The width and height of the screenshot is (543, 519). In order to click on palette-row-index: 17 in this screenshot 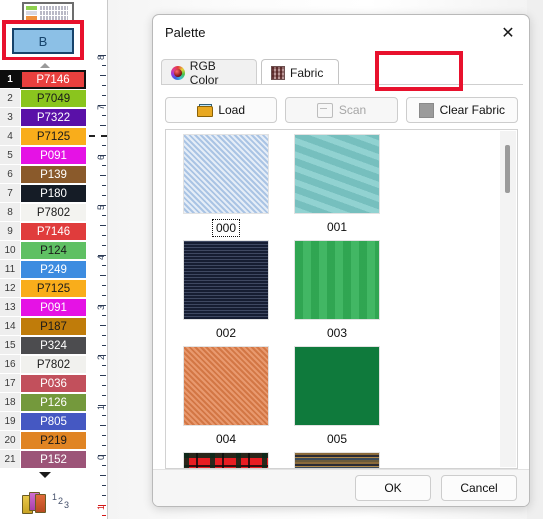, I will do `click(10, 383)`.